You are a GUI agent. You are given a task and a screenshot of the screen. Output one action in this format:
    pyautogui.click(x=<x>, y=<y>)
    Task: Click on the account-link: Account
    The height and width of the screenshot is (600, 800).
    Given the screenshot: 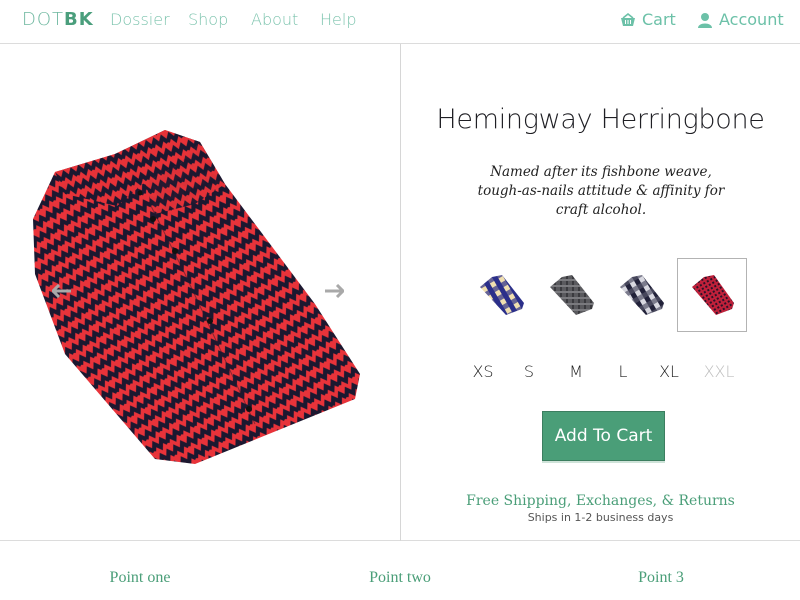 What is the action you would take?
    pyautogui.click(x=740, y=19)
    